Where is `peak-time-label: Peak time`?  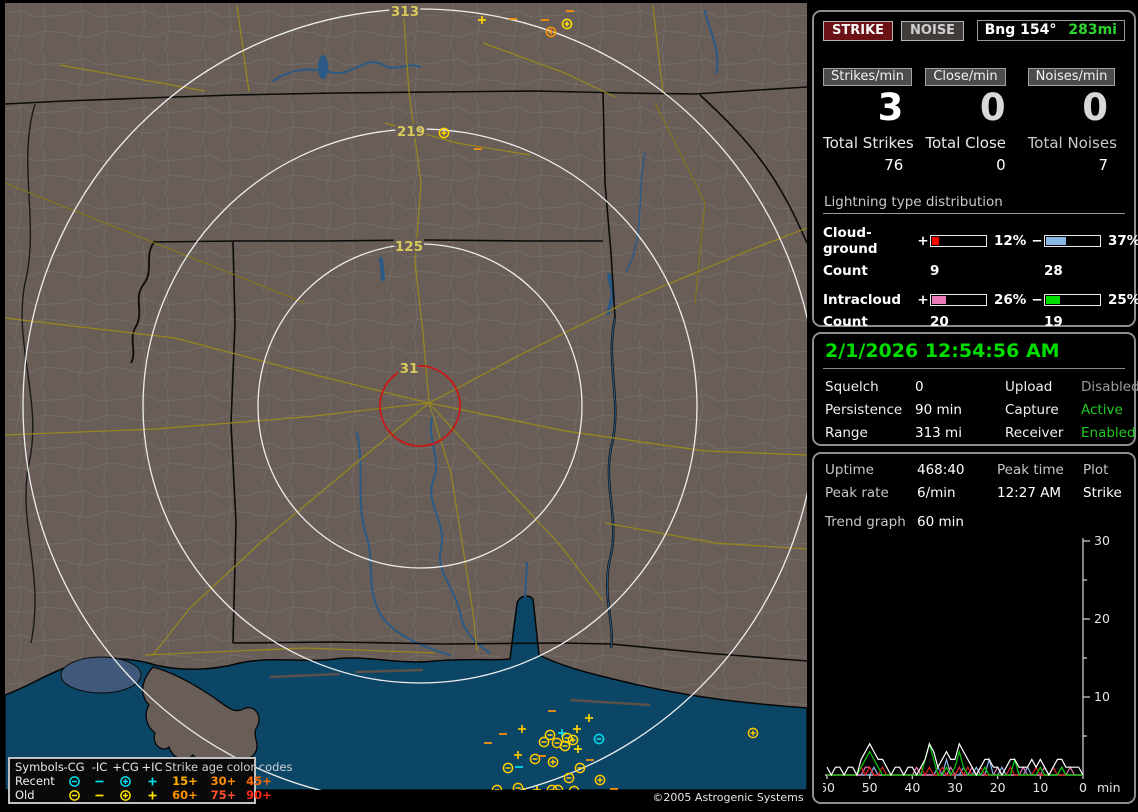
peak-time-label: Peak time is located at coordinates (1030, 470).